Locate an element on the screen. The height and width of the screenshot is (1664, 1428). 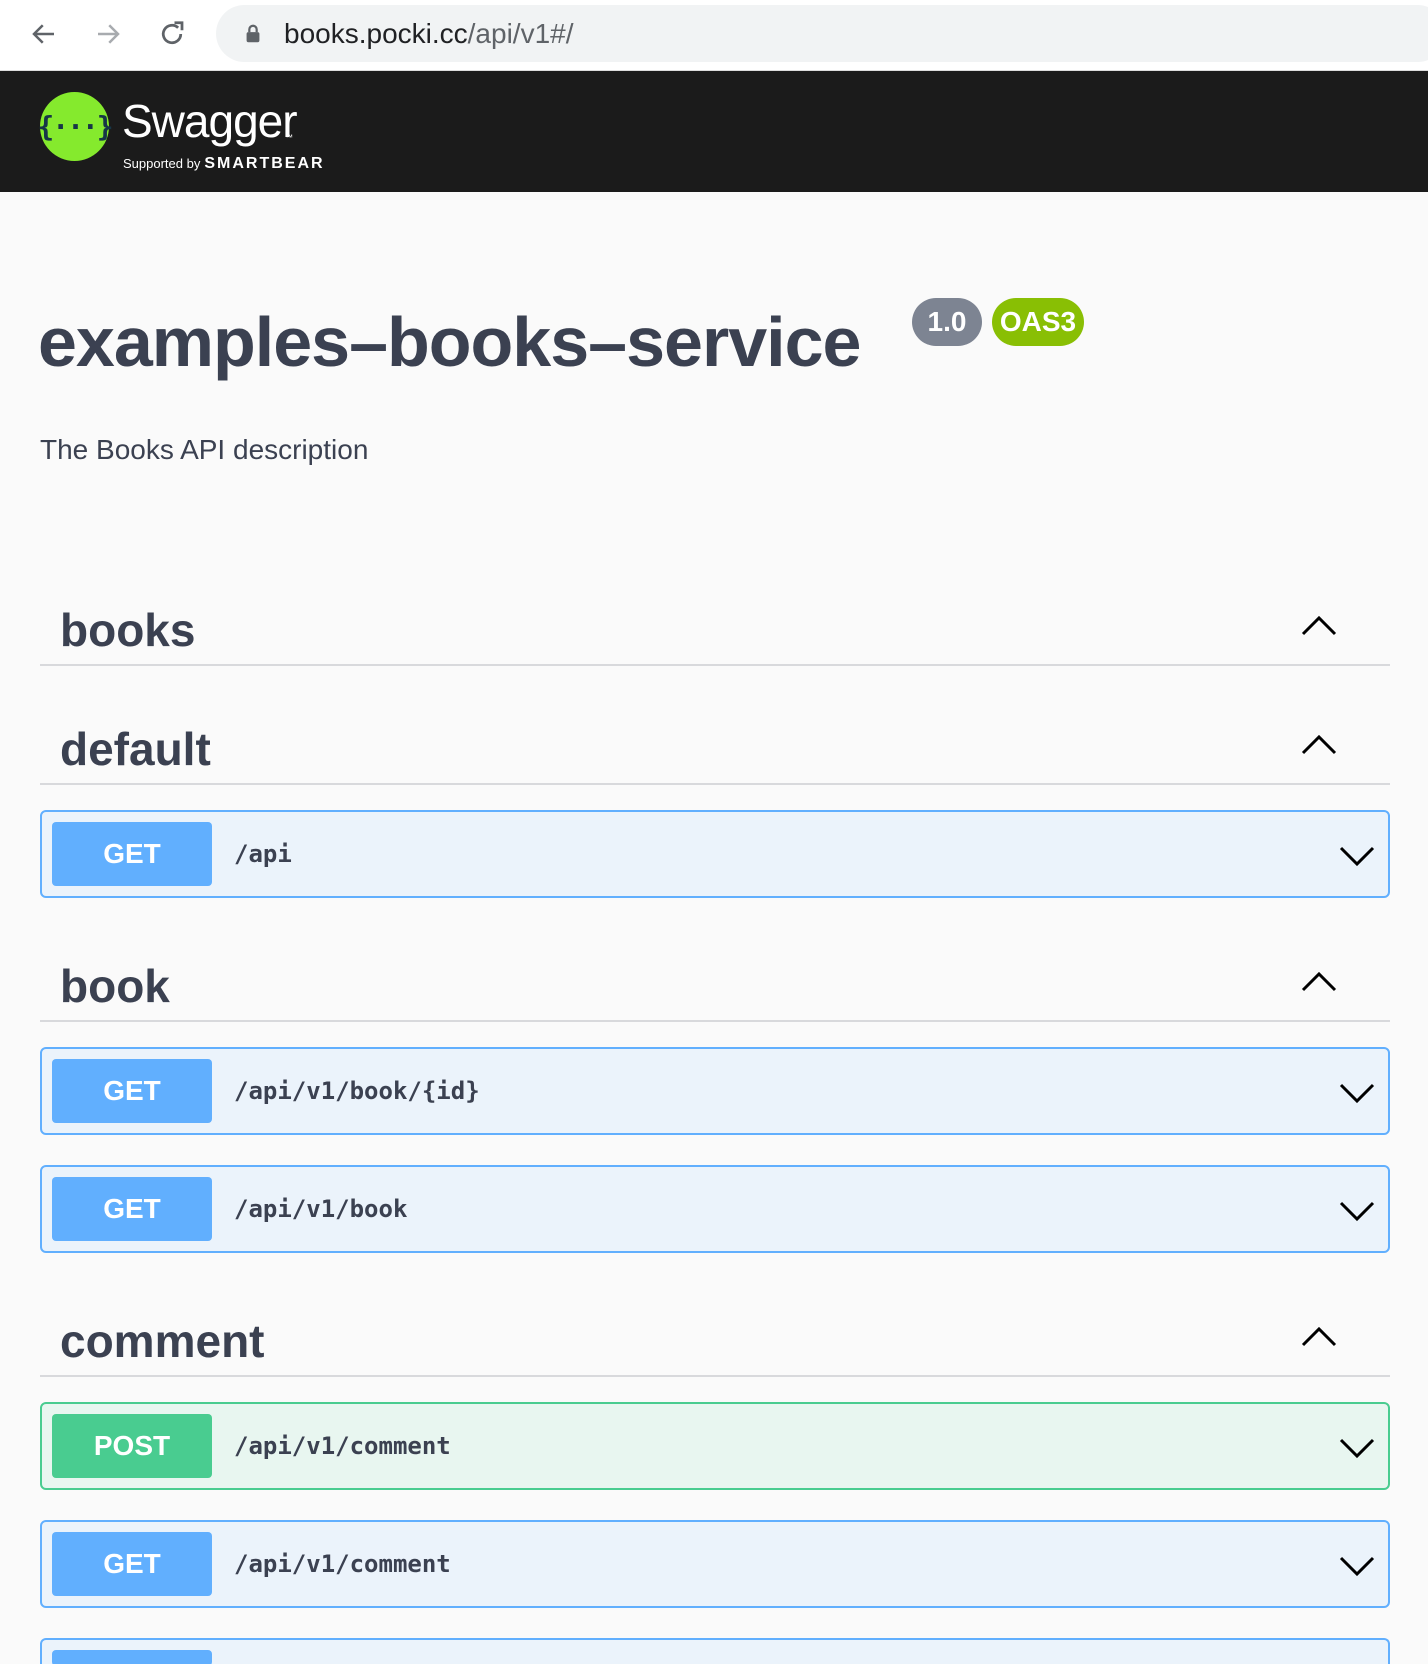
tag-header-default: default is located at coordinates (715, 745).